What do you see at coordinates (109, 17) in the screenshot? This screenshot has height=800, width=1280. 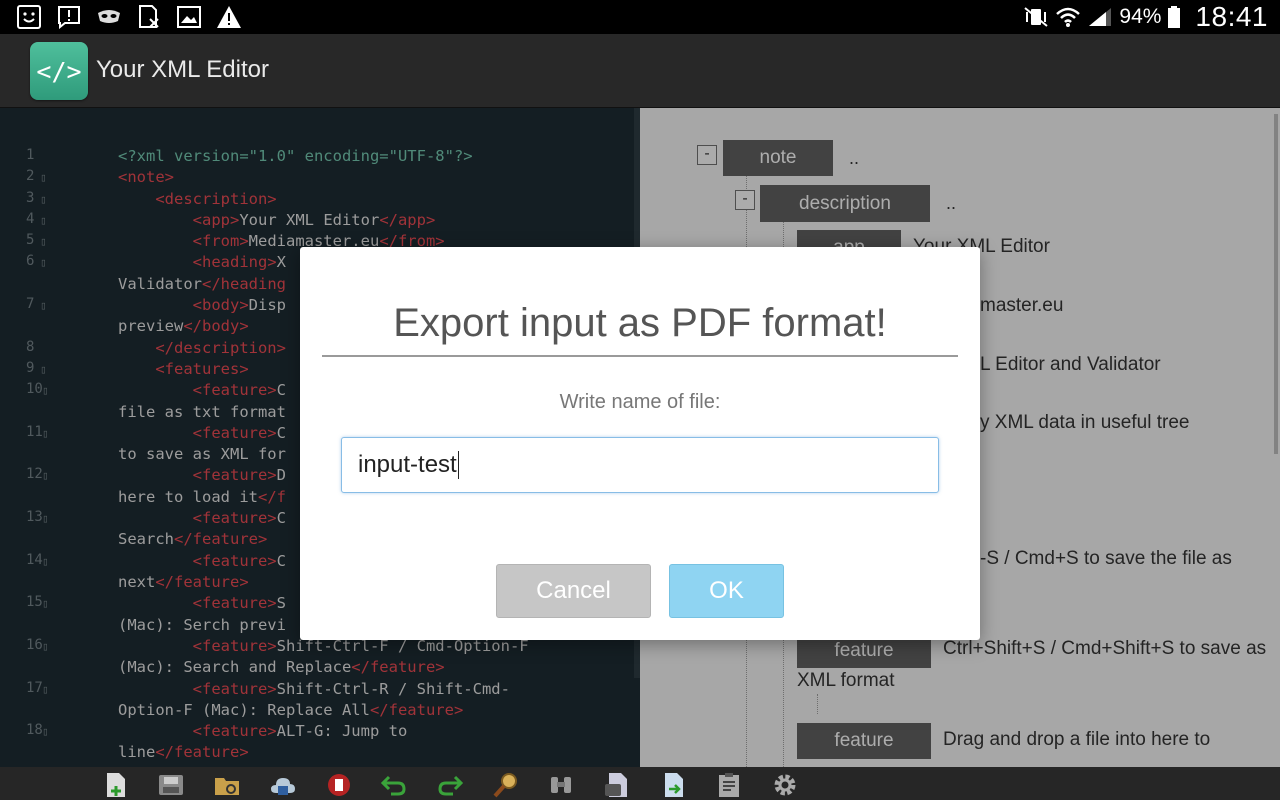 I see `incognito-mask-icon` at bounding box center [109, 17].